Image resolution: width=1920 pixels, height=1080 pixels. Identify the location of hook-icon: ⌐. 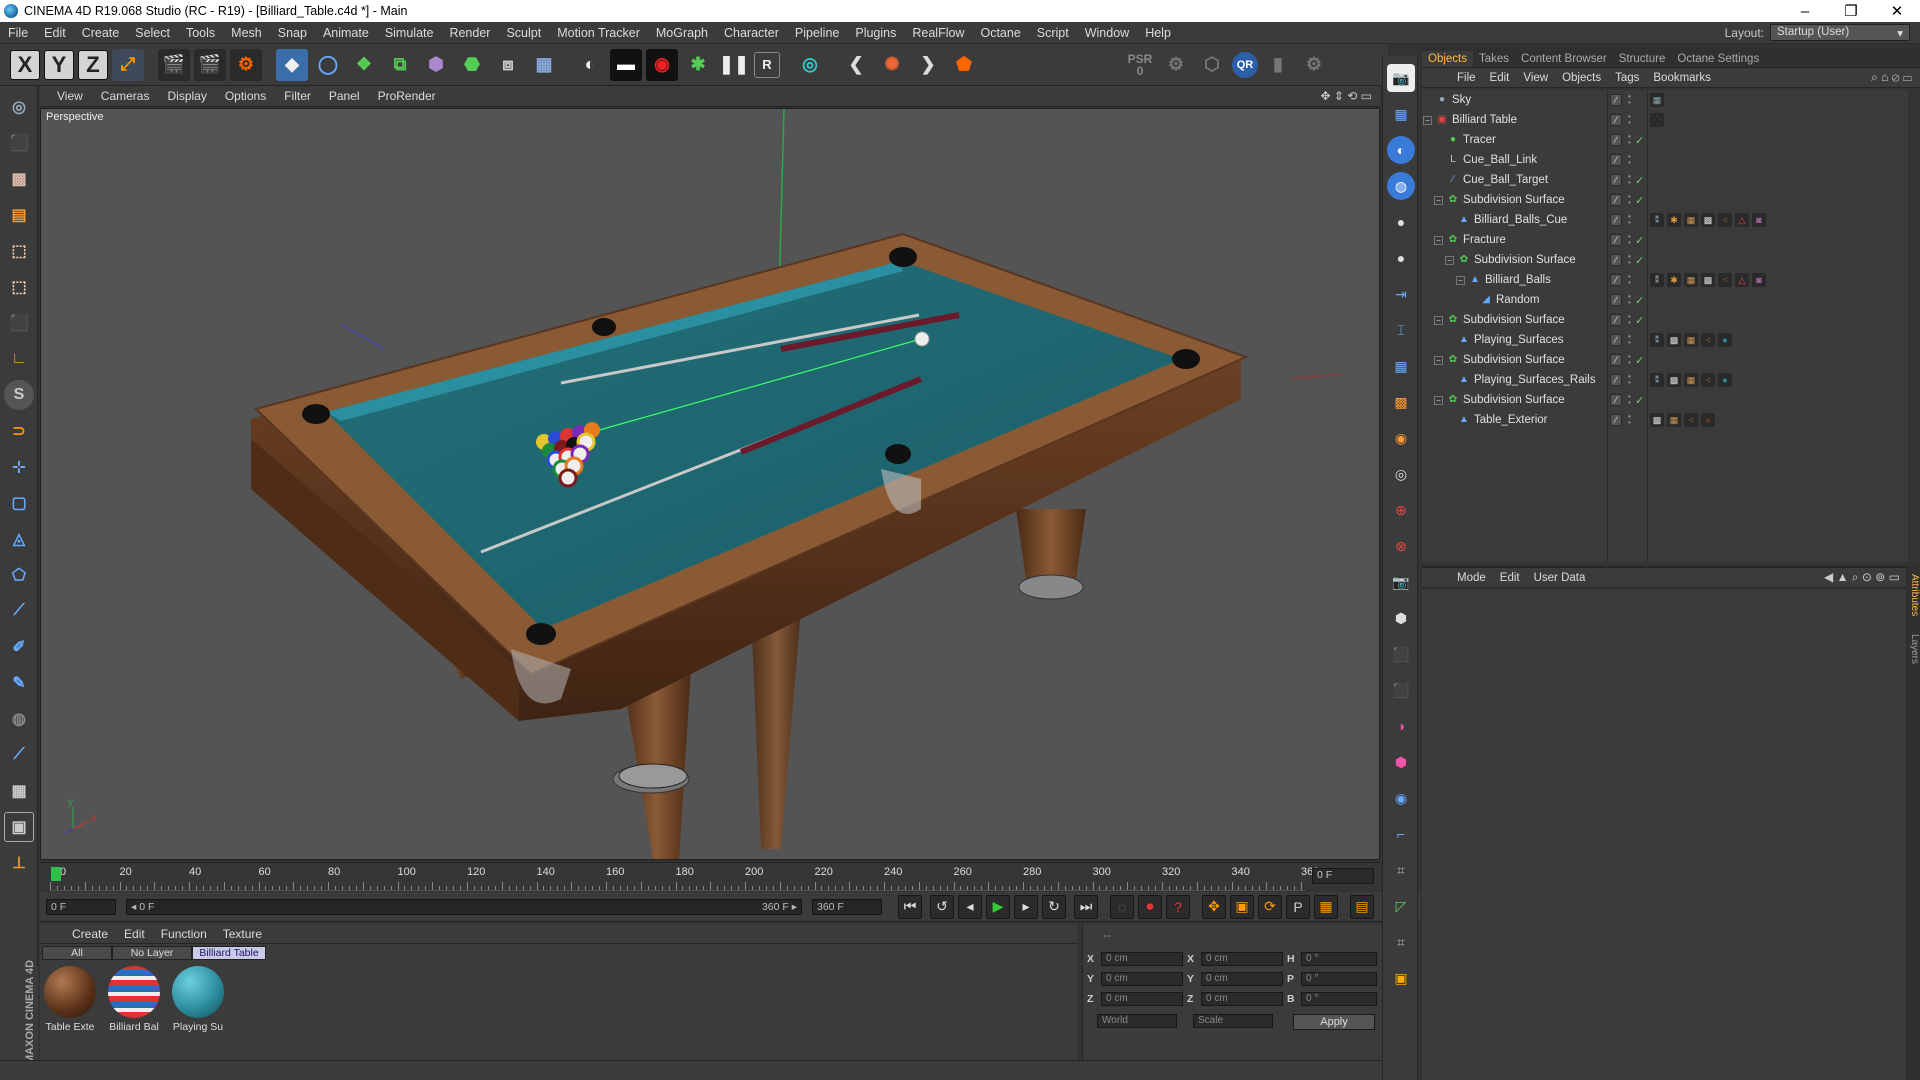
(1401, 834).